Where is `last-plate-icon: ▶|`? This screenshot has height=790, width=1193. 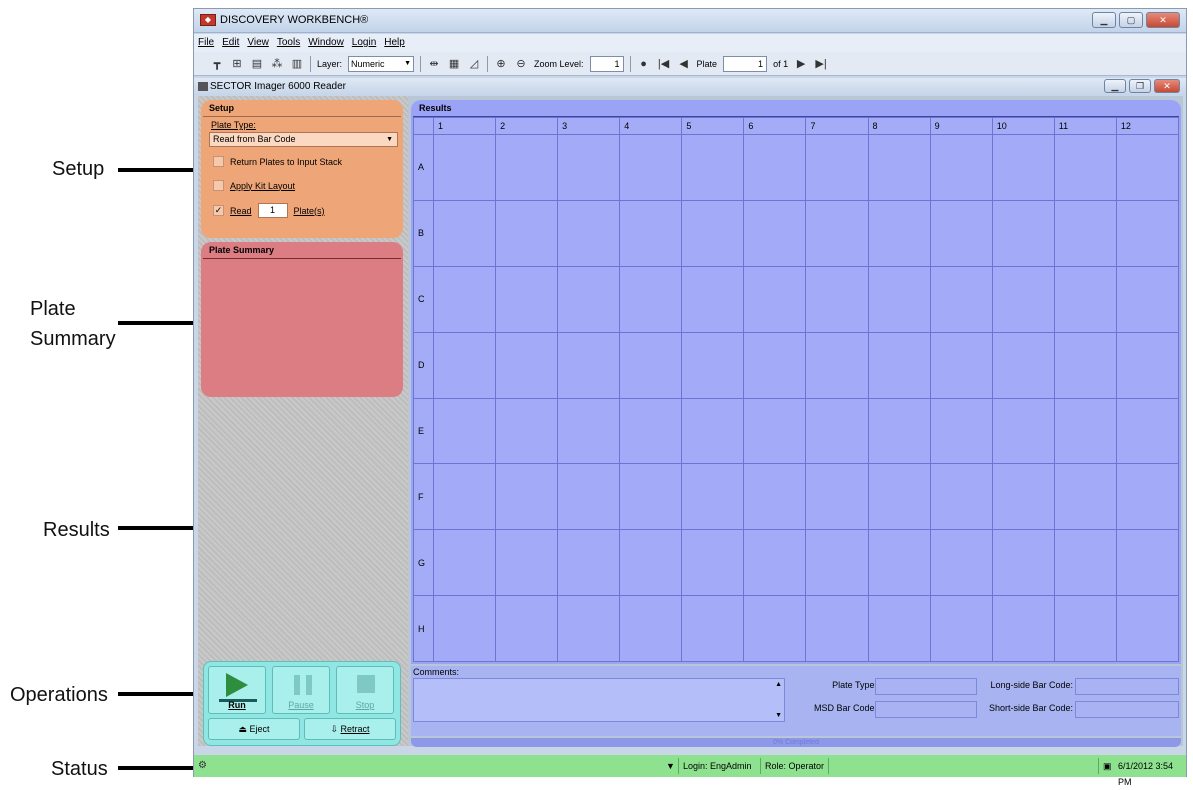
last-plate-icon: ▶| is located at coordinates (821, 64).